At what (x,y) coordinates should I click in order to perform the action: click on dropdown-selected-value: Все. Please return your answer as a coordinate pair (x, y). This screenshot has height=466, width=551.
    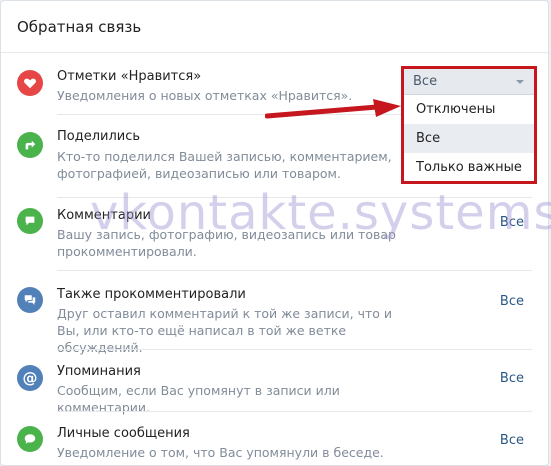
    Looking at the image, I should click on (469, 82).